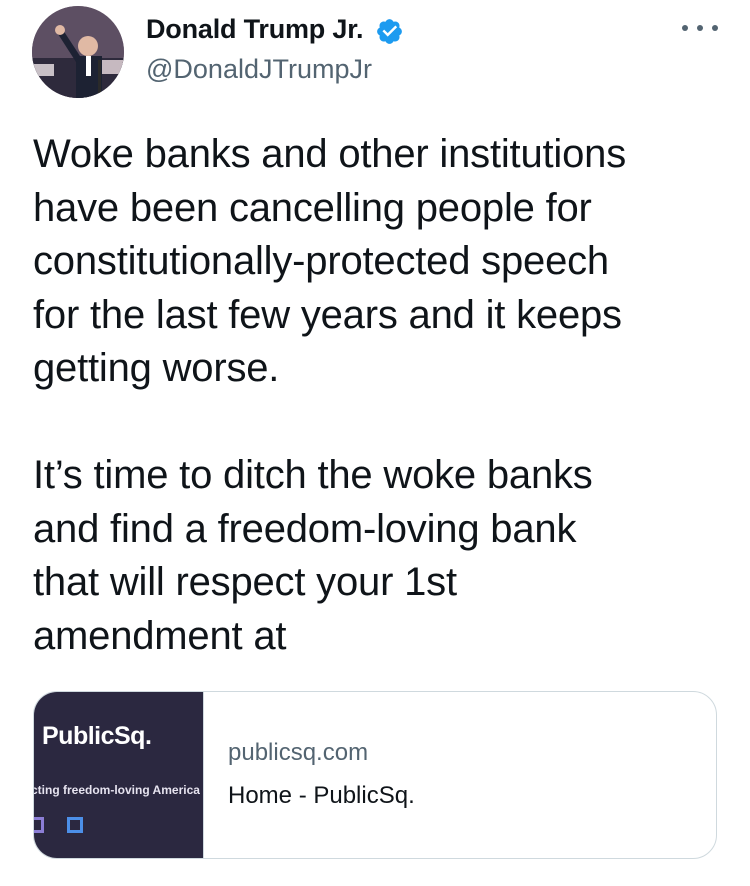  Describe the element at coordinates (298, 752) in the screenshot. I see `card-domain: publicsq.com` at that location.